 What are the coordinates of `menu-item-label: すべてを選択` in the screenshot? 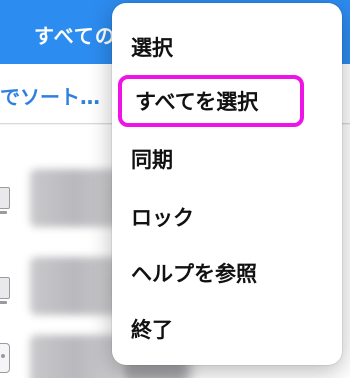 It's located at (197, 102).